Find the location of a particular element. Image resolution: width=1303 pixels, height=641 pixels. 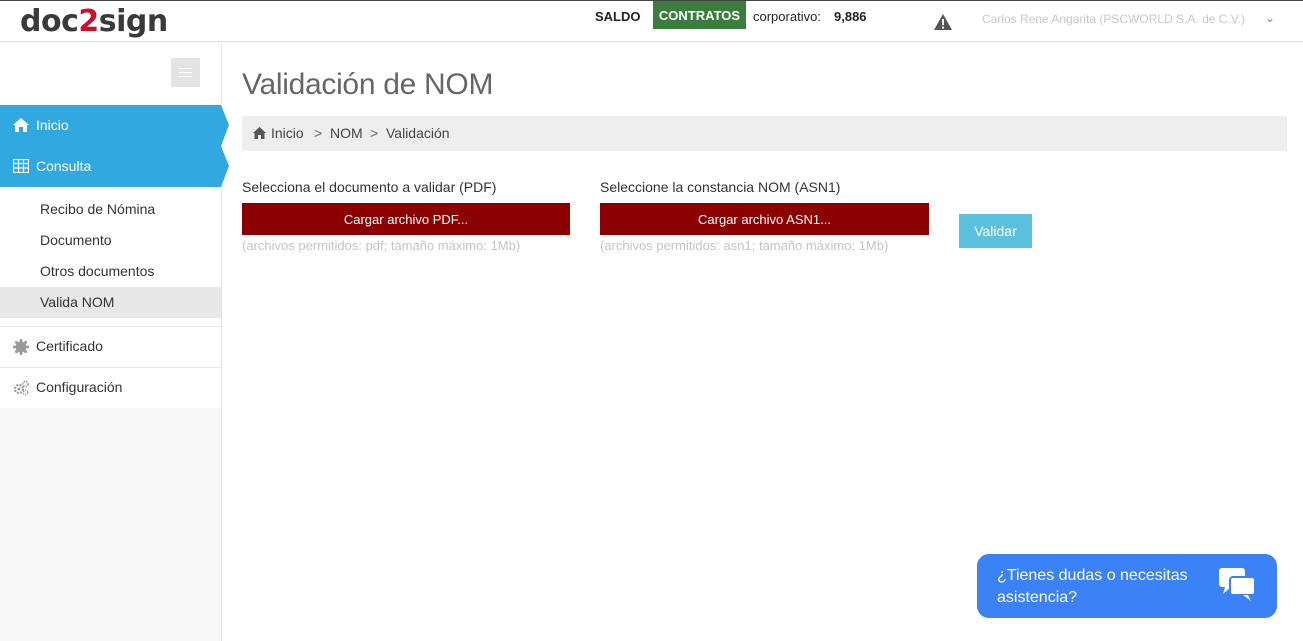

sidebar-subitem-label: Recibo de Nómina is located at coordinates (98, 209).